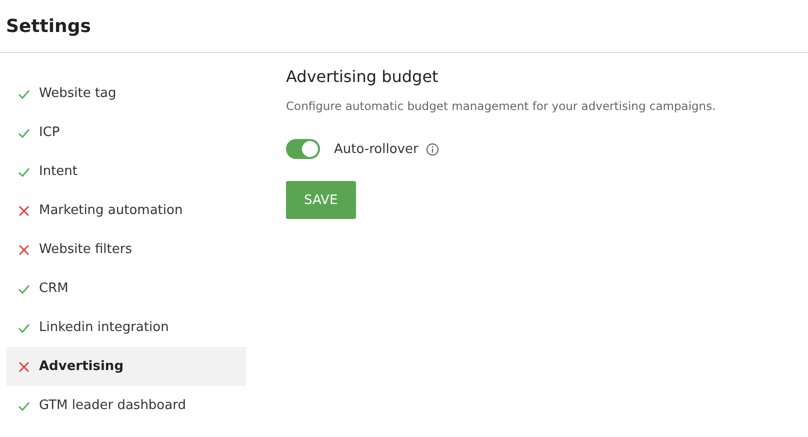  I want to click on page-title: Settings, so click(48, 26).